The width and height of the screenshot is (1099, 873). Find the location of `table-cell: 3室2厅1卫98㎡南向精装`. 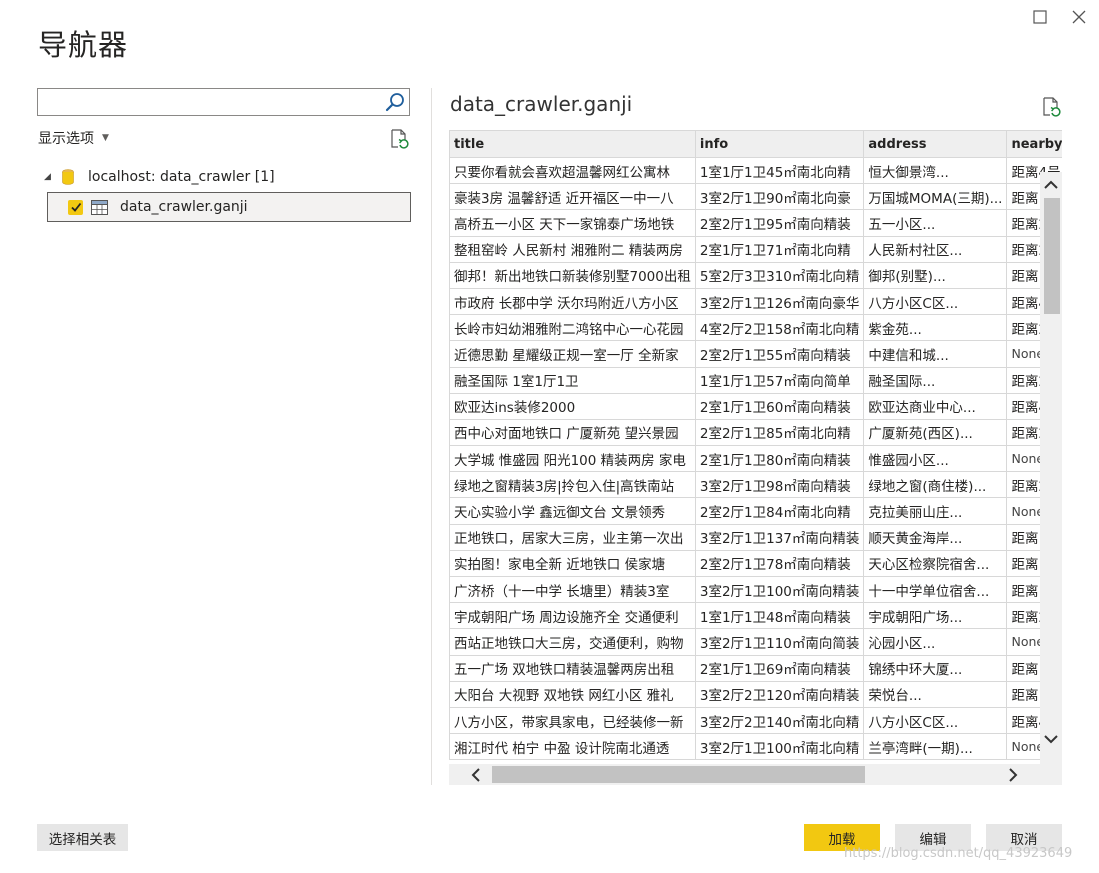

table-cell: 3室2厅1卫98㎡南向精装 is located at coordinates (779, 485).